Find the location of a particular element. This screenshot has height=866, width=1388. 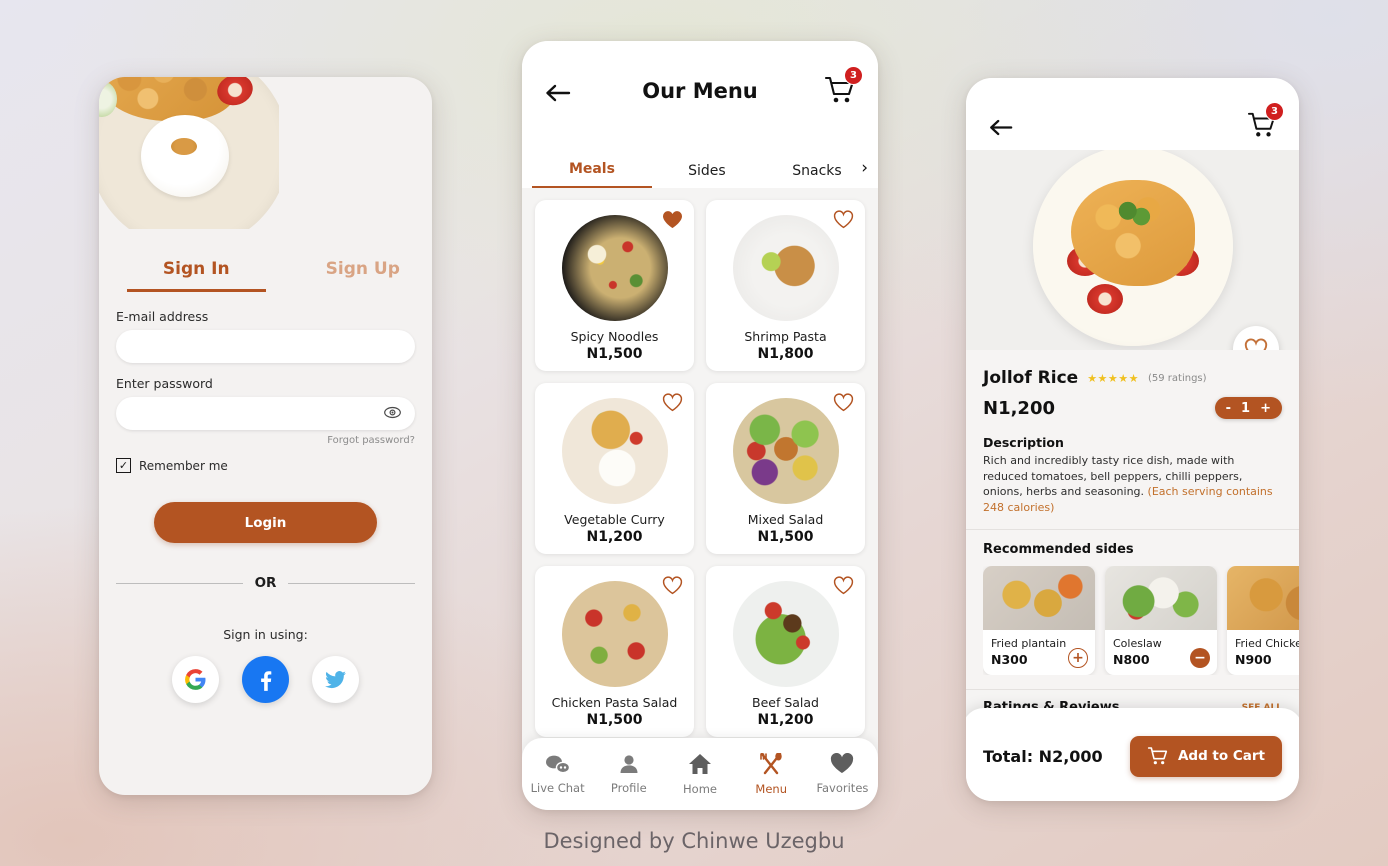

total-label: Total: N2,000 is located at coordinates (1043, 756).